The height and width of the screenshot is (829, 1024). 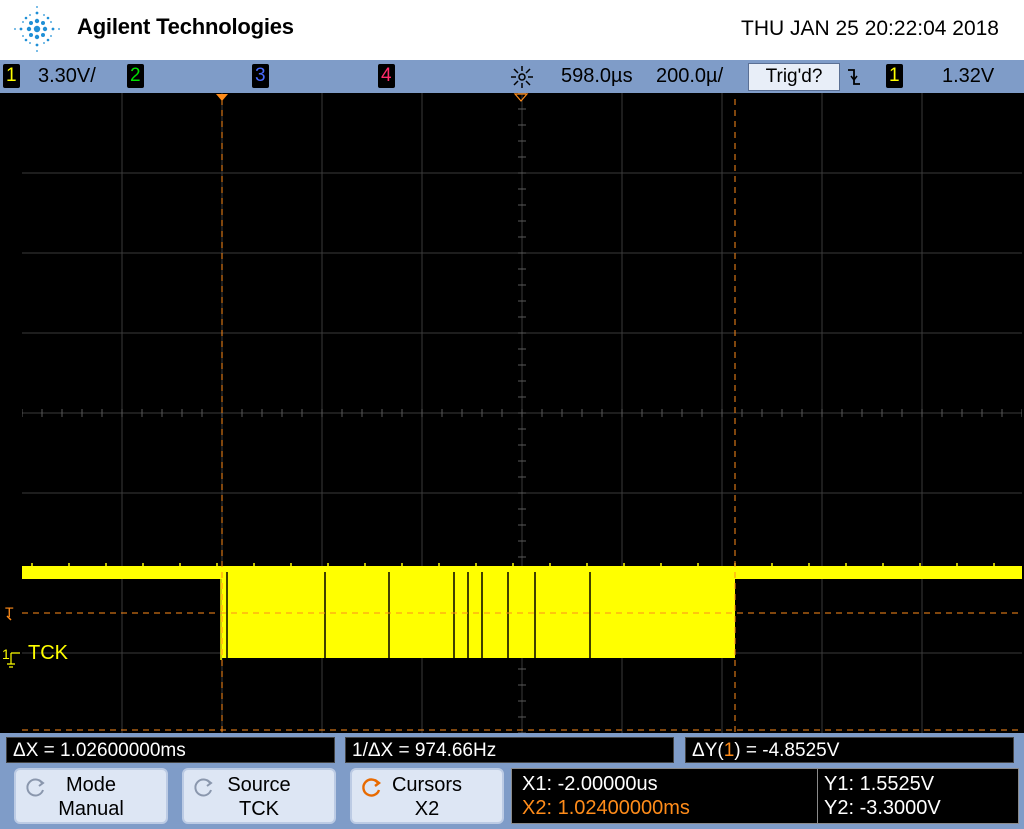 I want to click on source-softkey: Source TCK, so click(x=259, y=796).